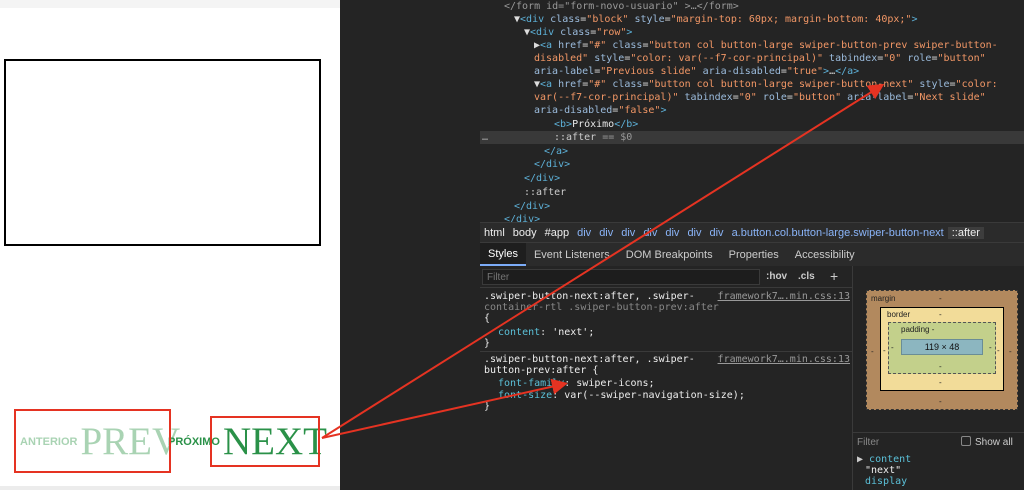 This screenshot has width=1024, height=490. What do you see at coordinates (531, 383) in the screenshot?
I see `rule2-prop1: font-family` at bounding box center [531, 383].